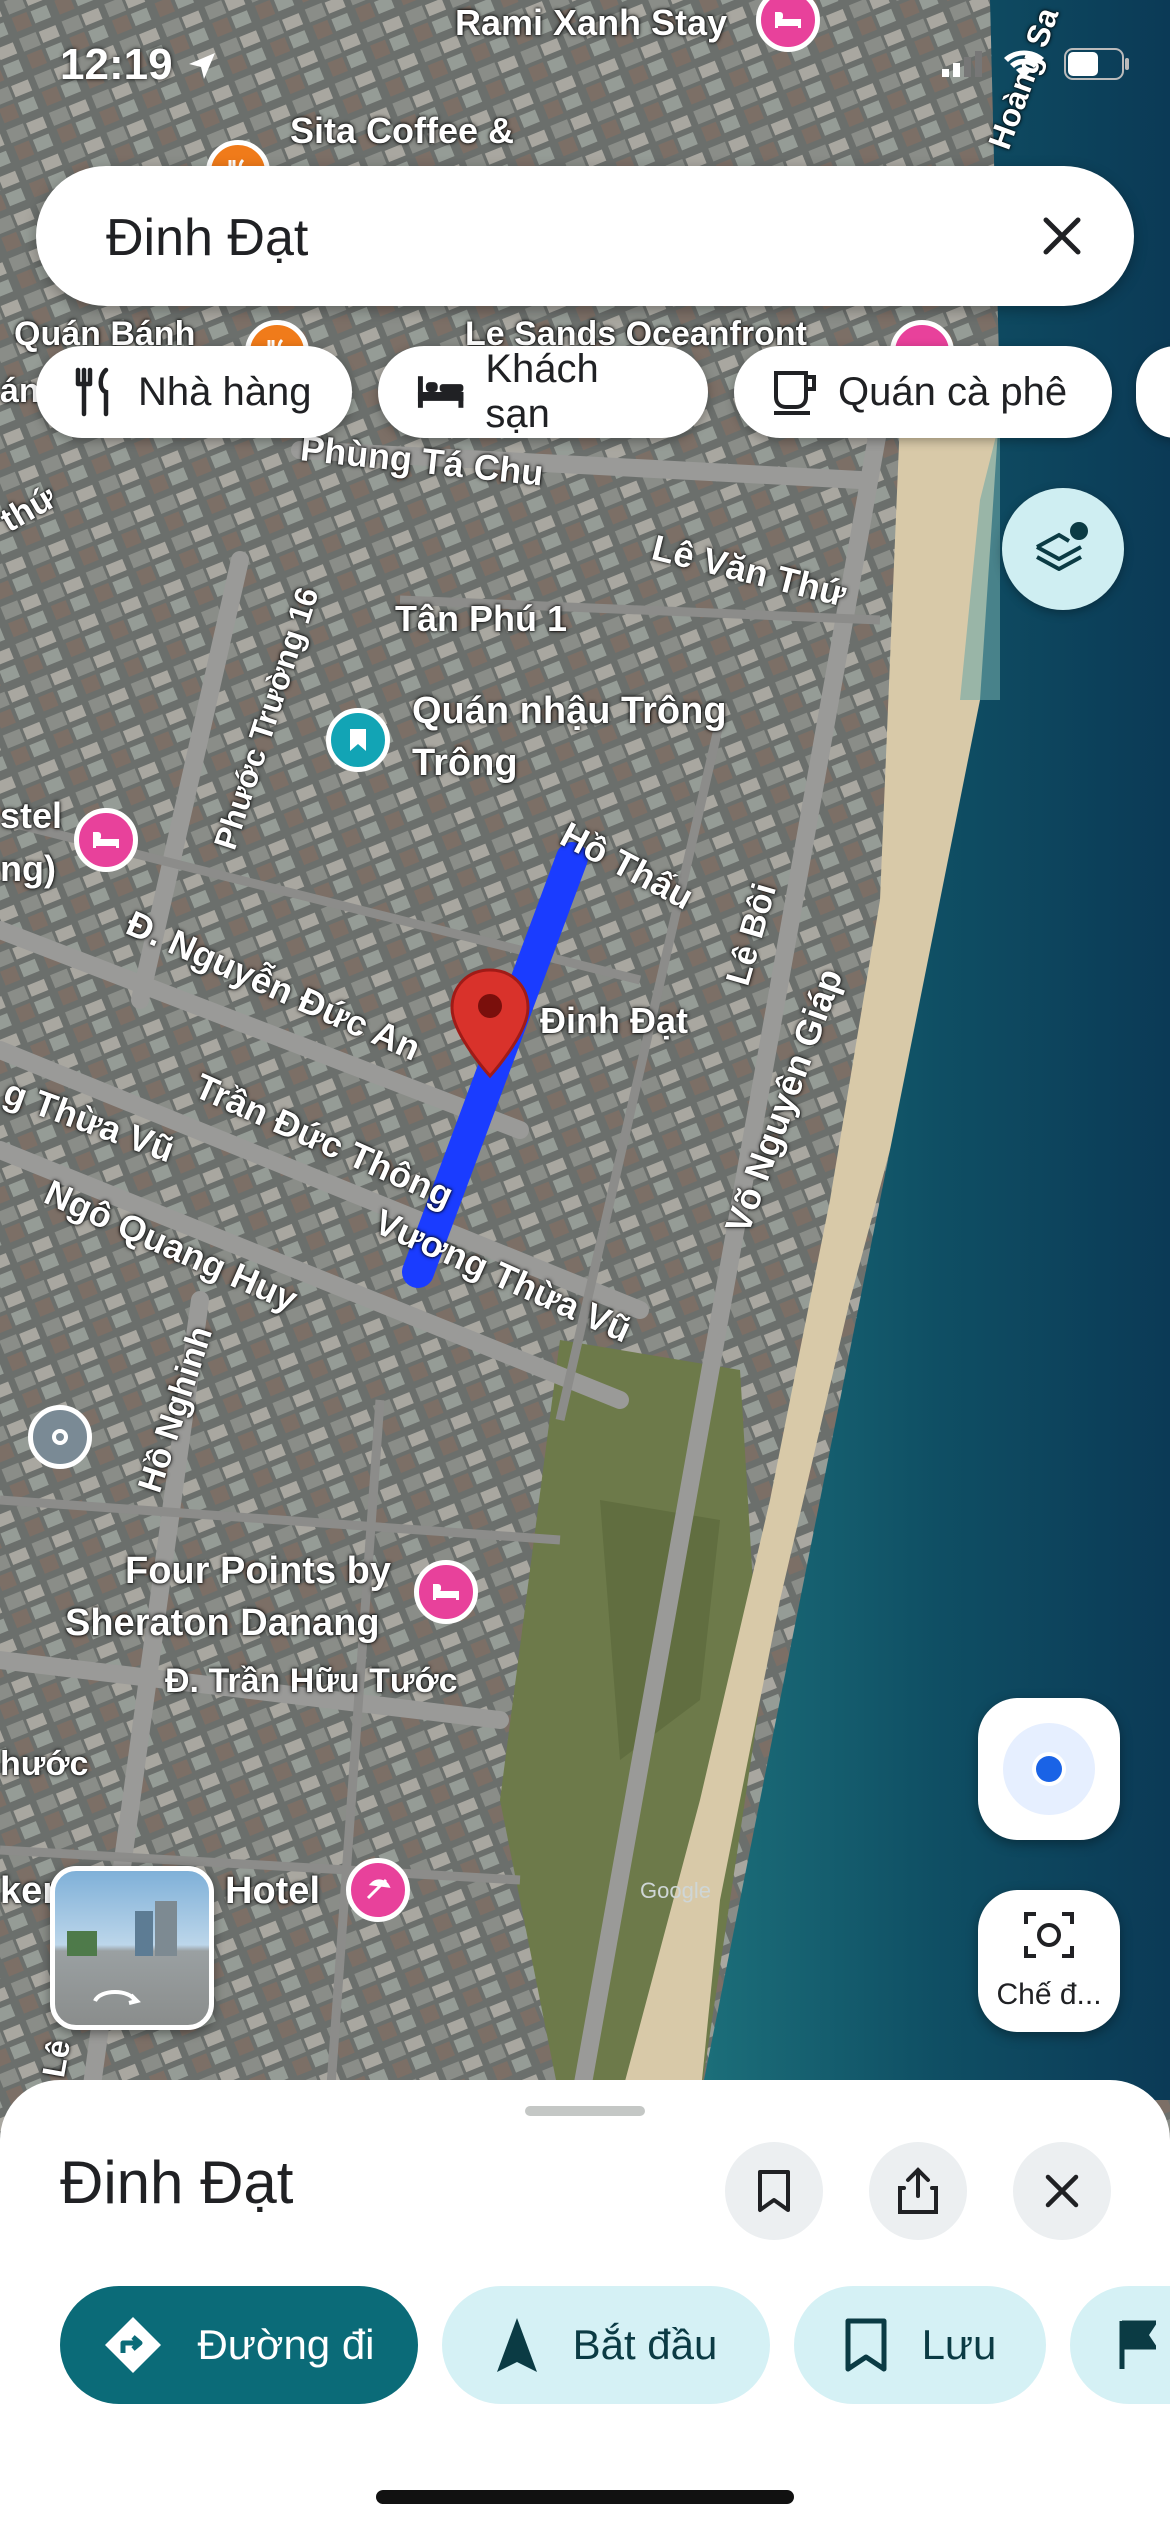 The width and height of the screenshot is (1170, 2532). I want to click on map-watermark: Google, so click(675, 1890).